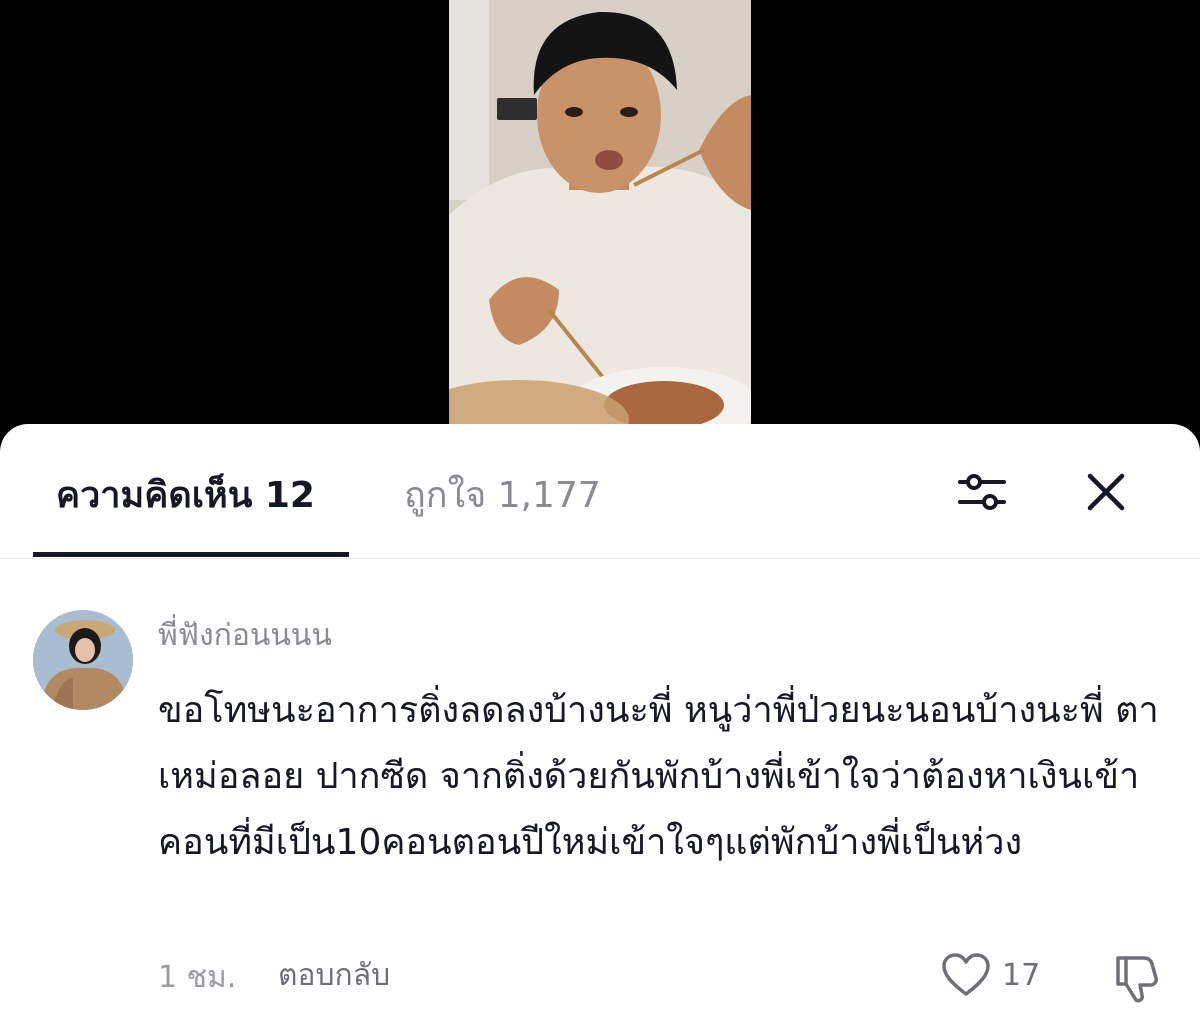 The image size is (1200, 1036). I want to click on heart-icon, so click(966, 974).